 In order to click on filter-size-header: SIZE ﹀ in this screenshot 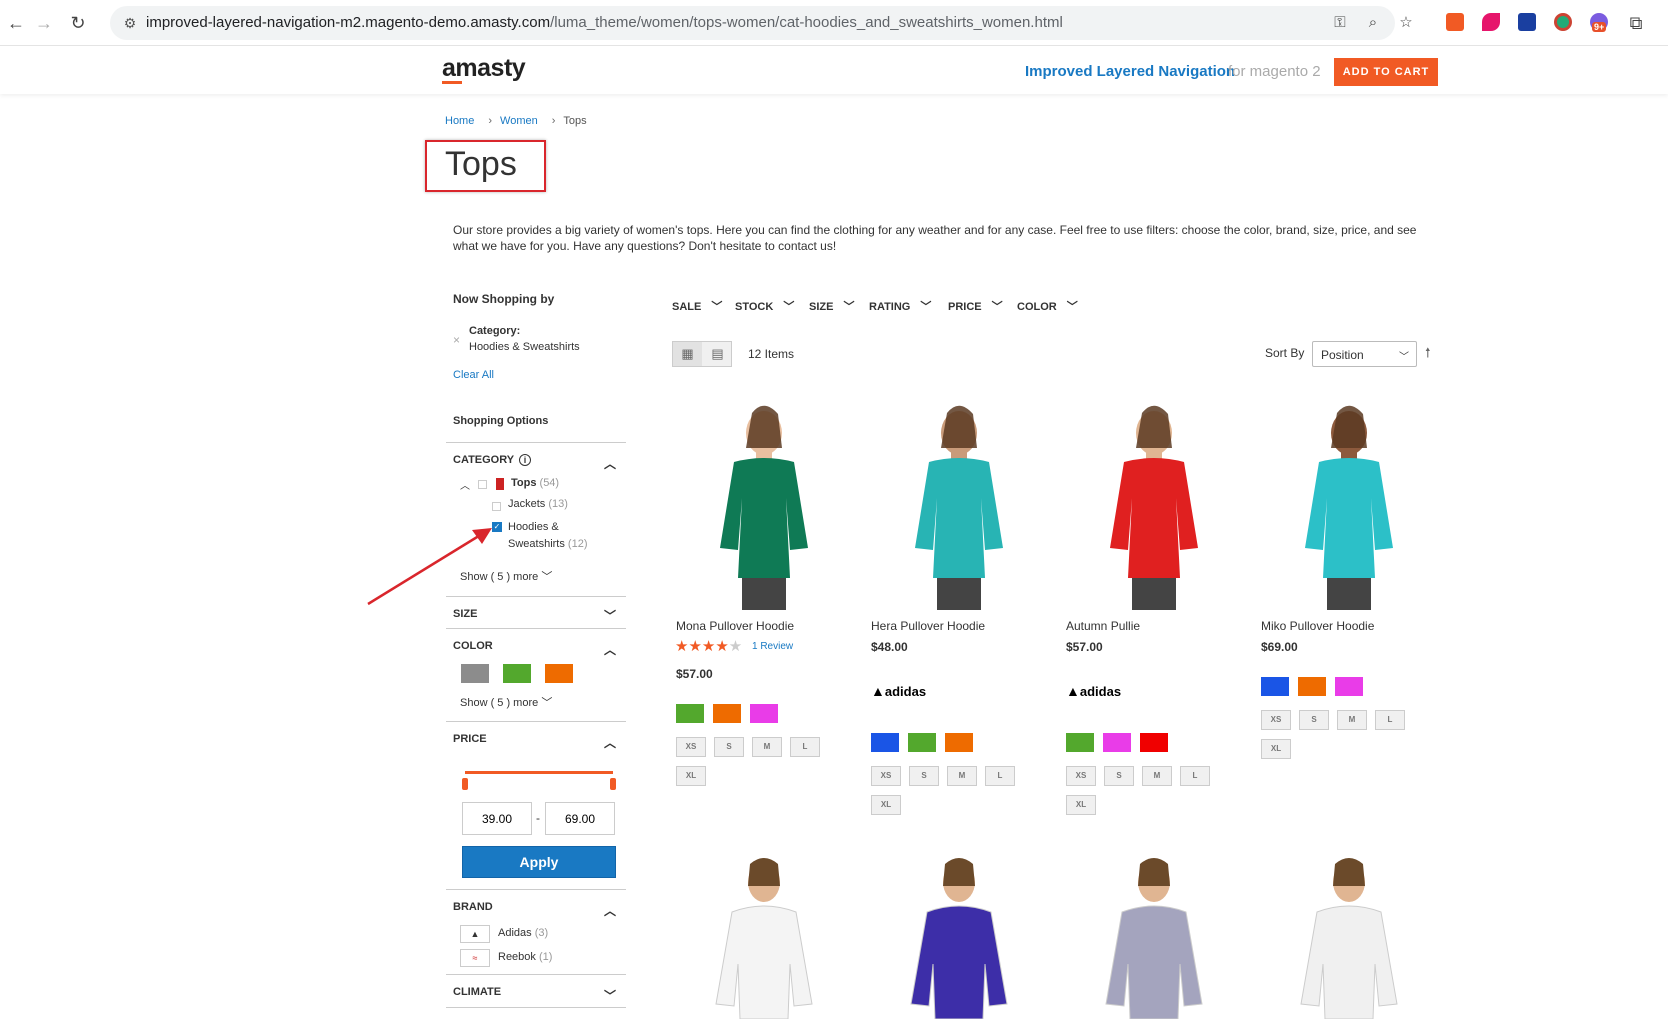, I will do `click(536, 611)`.